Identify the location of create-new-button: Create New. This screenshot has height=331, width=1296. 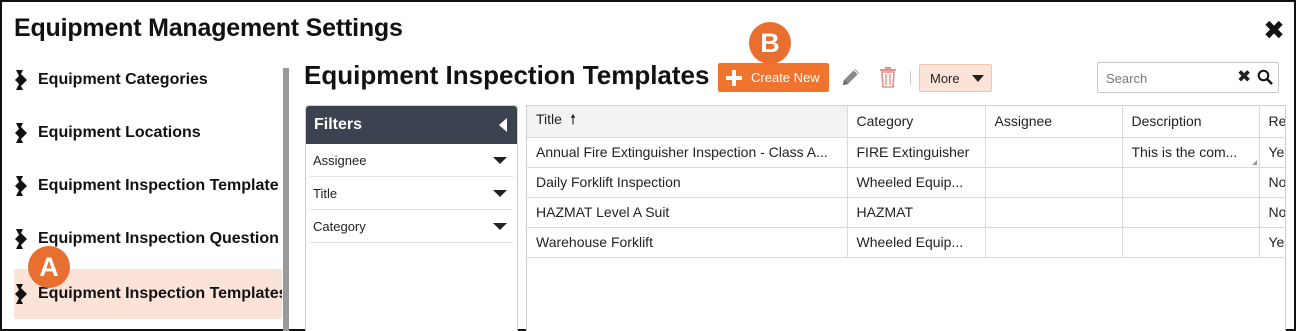
(773, 77).